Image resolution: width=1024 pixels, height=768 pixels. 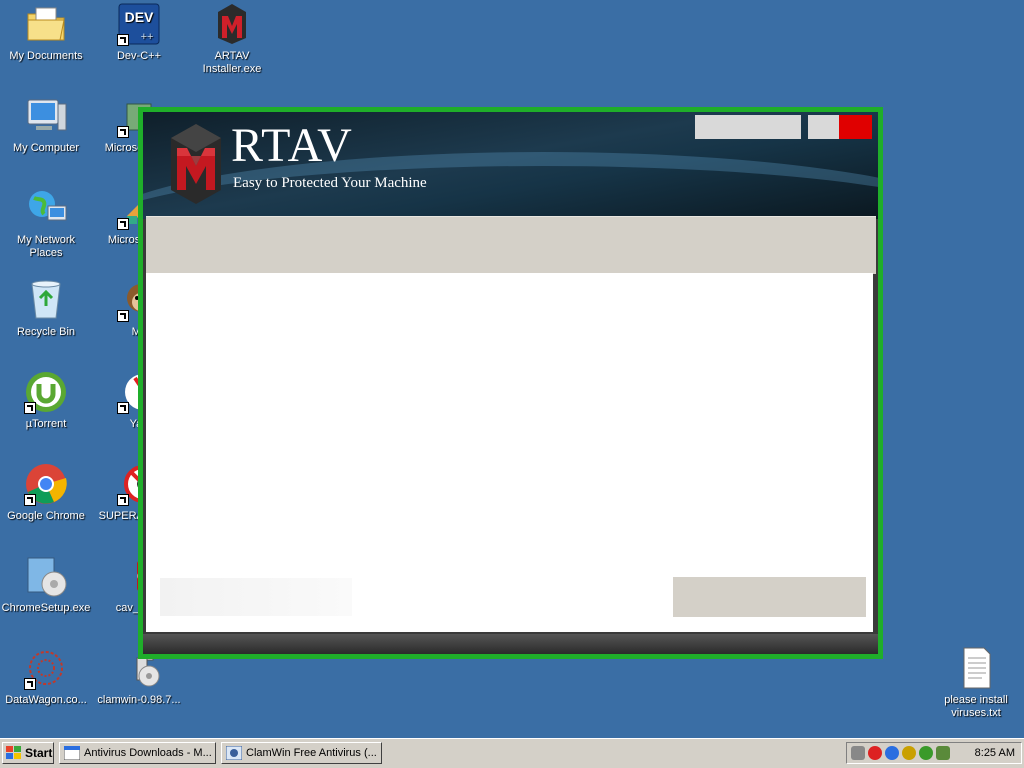 What do you see at coordinates (855, 127) in the screenshot?
I see `close-button` at bounding box center [855, 127].